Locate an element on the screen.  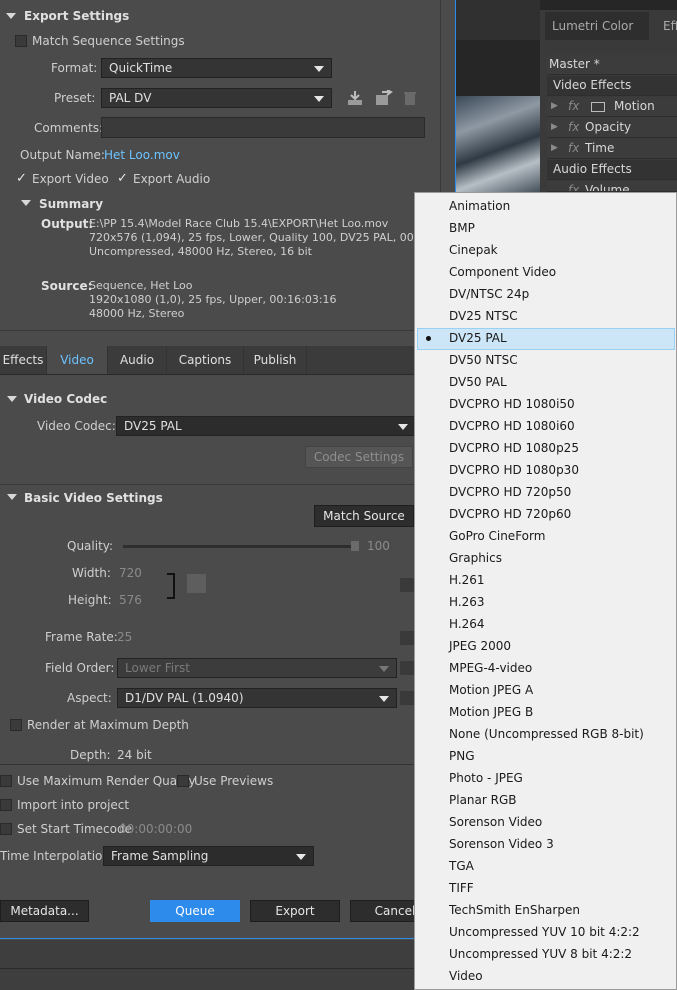
codec-menu-item: Uncompressed YUV 10 bit 4:2:2 is located at coordinates (544, 932).